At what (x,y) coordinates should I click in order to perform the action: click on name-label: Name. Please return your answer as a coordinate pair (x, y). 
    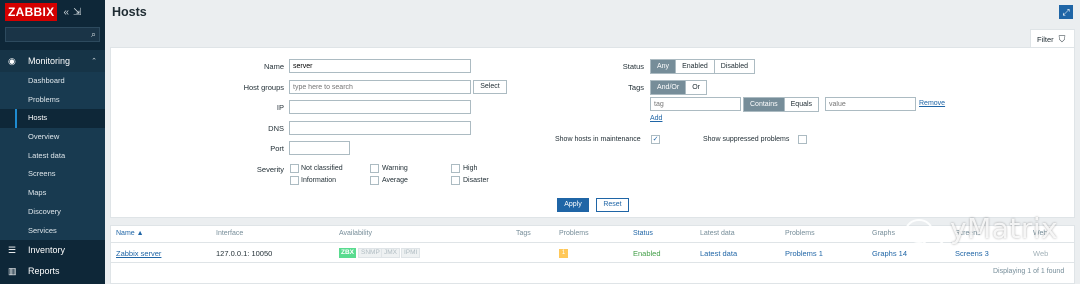
    Looking at the image, I should click on (273, 66).